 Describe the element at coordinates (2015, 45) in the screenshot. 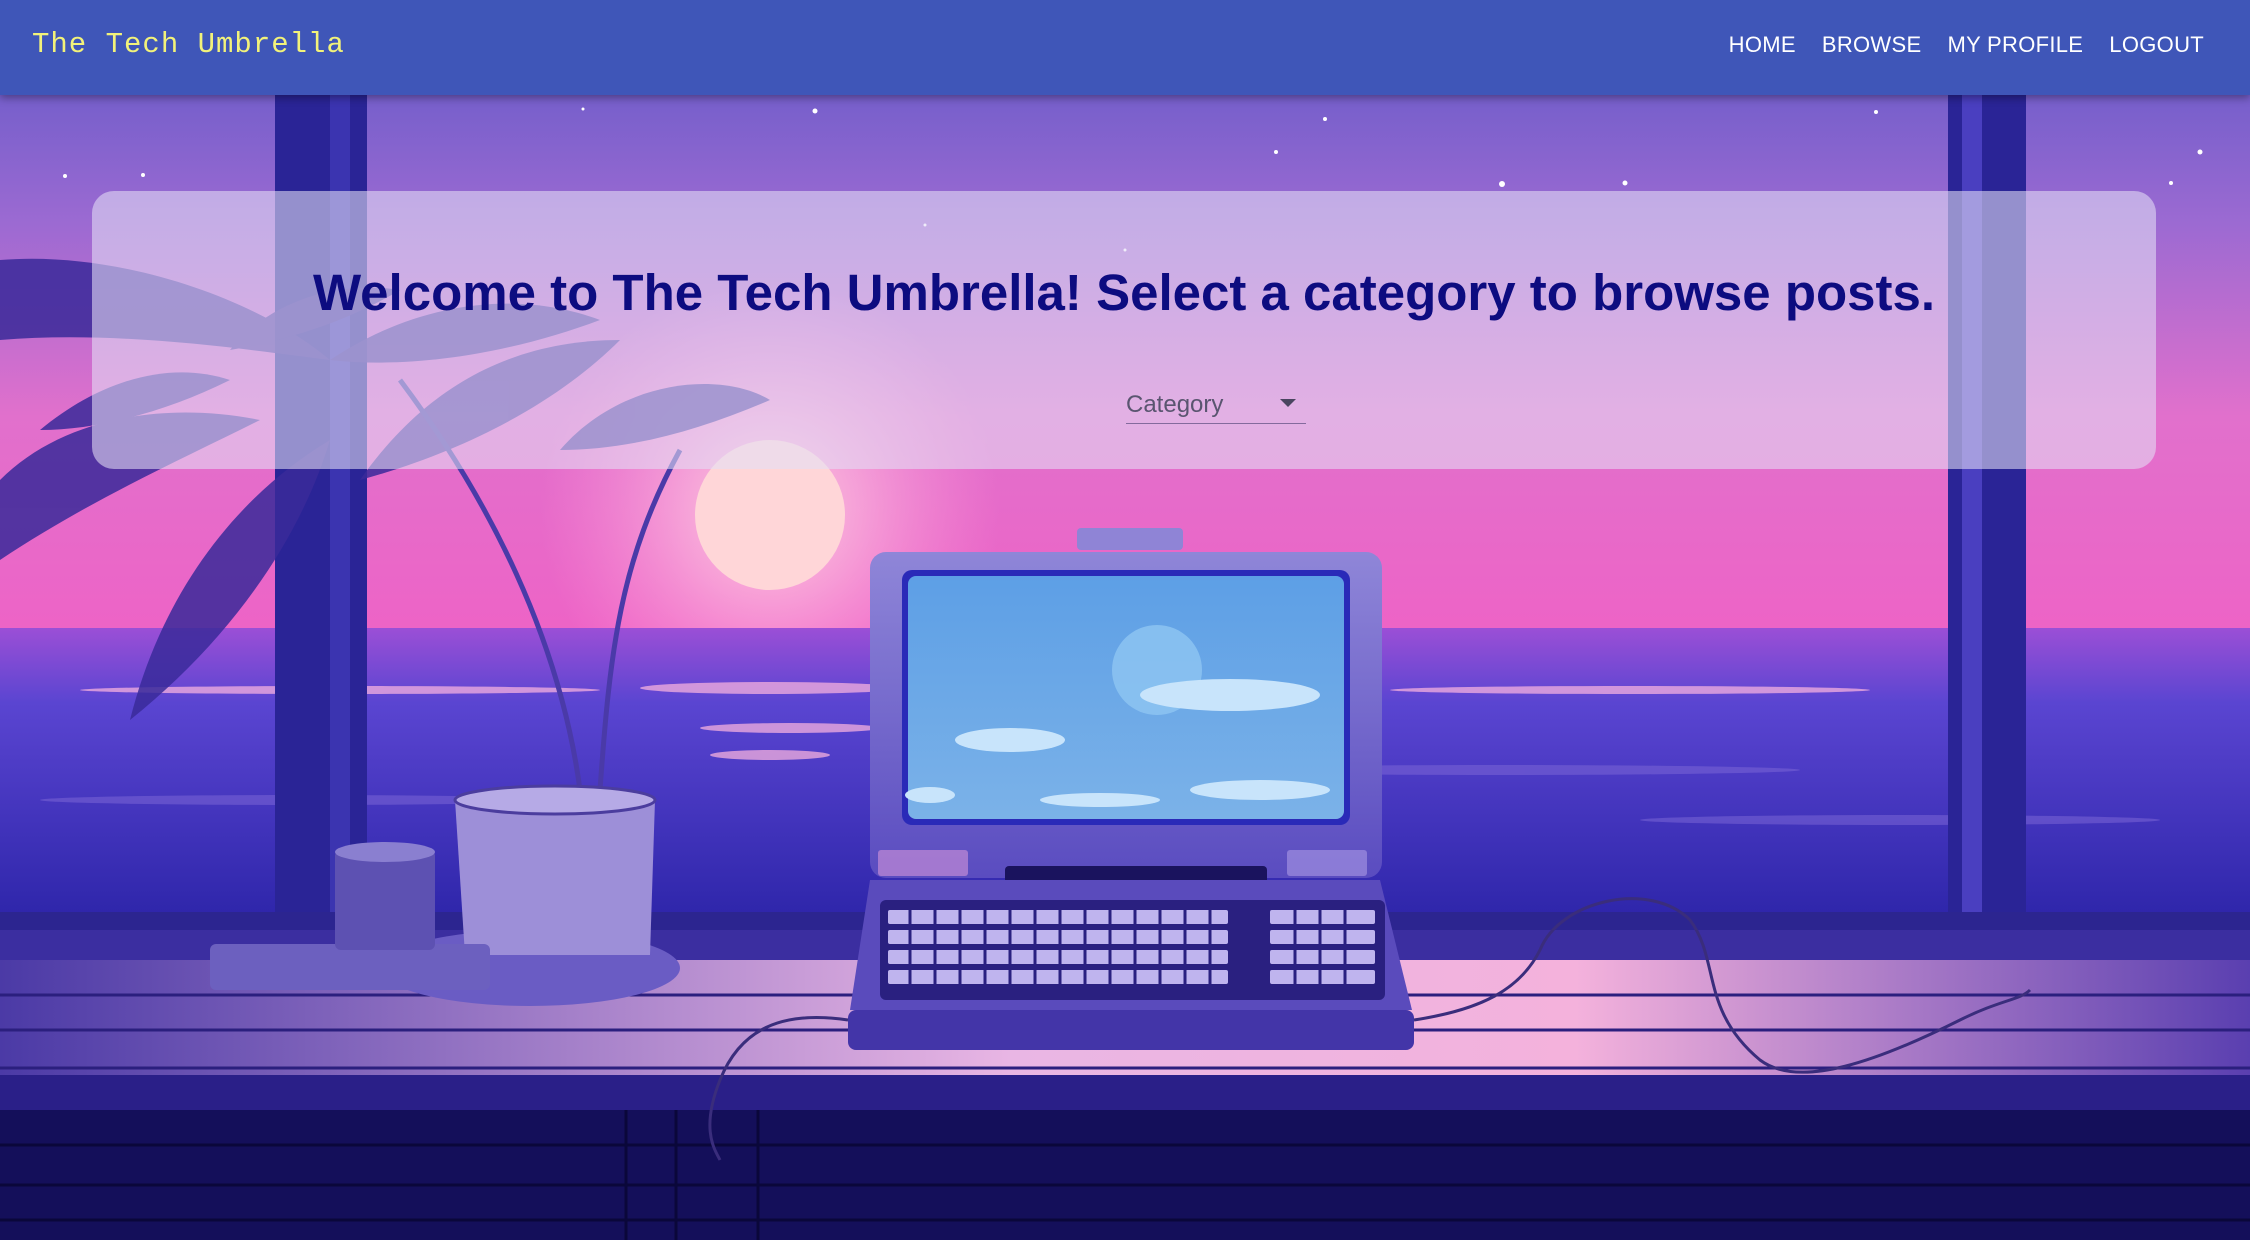

I see `nav-my-profile-link: MY PROFILE` at that location.